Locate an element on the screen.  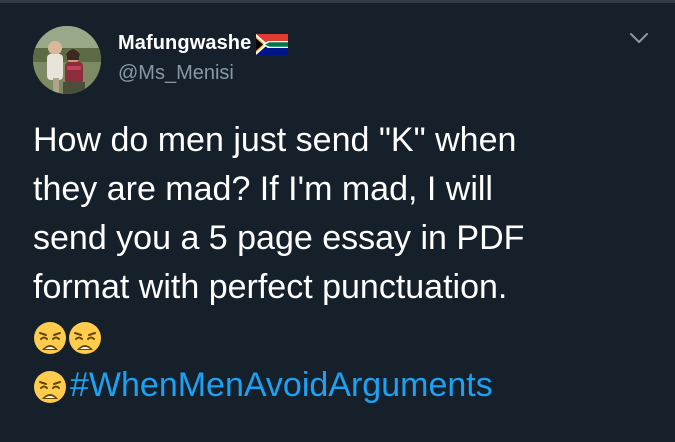
handle: @Ms_Menisi is located at coordinates (176, 73).